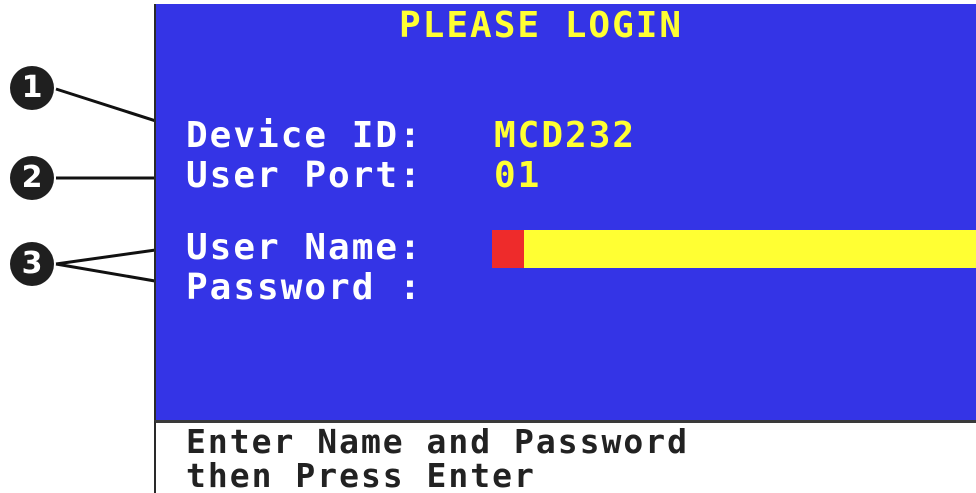 The width and height of the screenshot is (976, 493). I want to click on status-message-line-2: then Press Enter, so click(361, 474).